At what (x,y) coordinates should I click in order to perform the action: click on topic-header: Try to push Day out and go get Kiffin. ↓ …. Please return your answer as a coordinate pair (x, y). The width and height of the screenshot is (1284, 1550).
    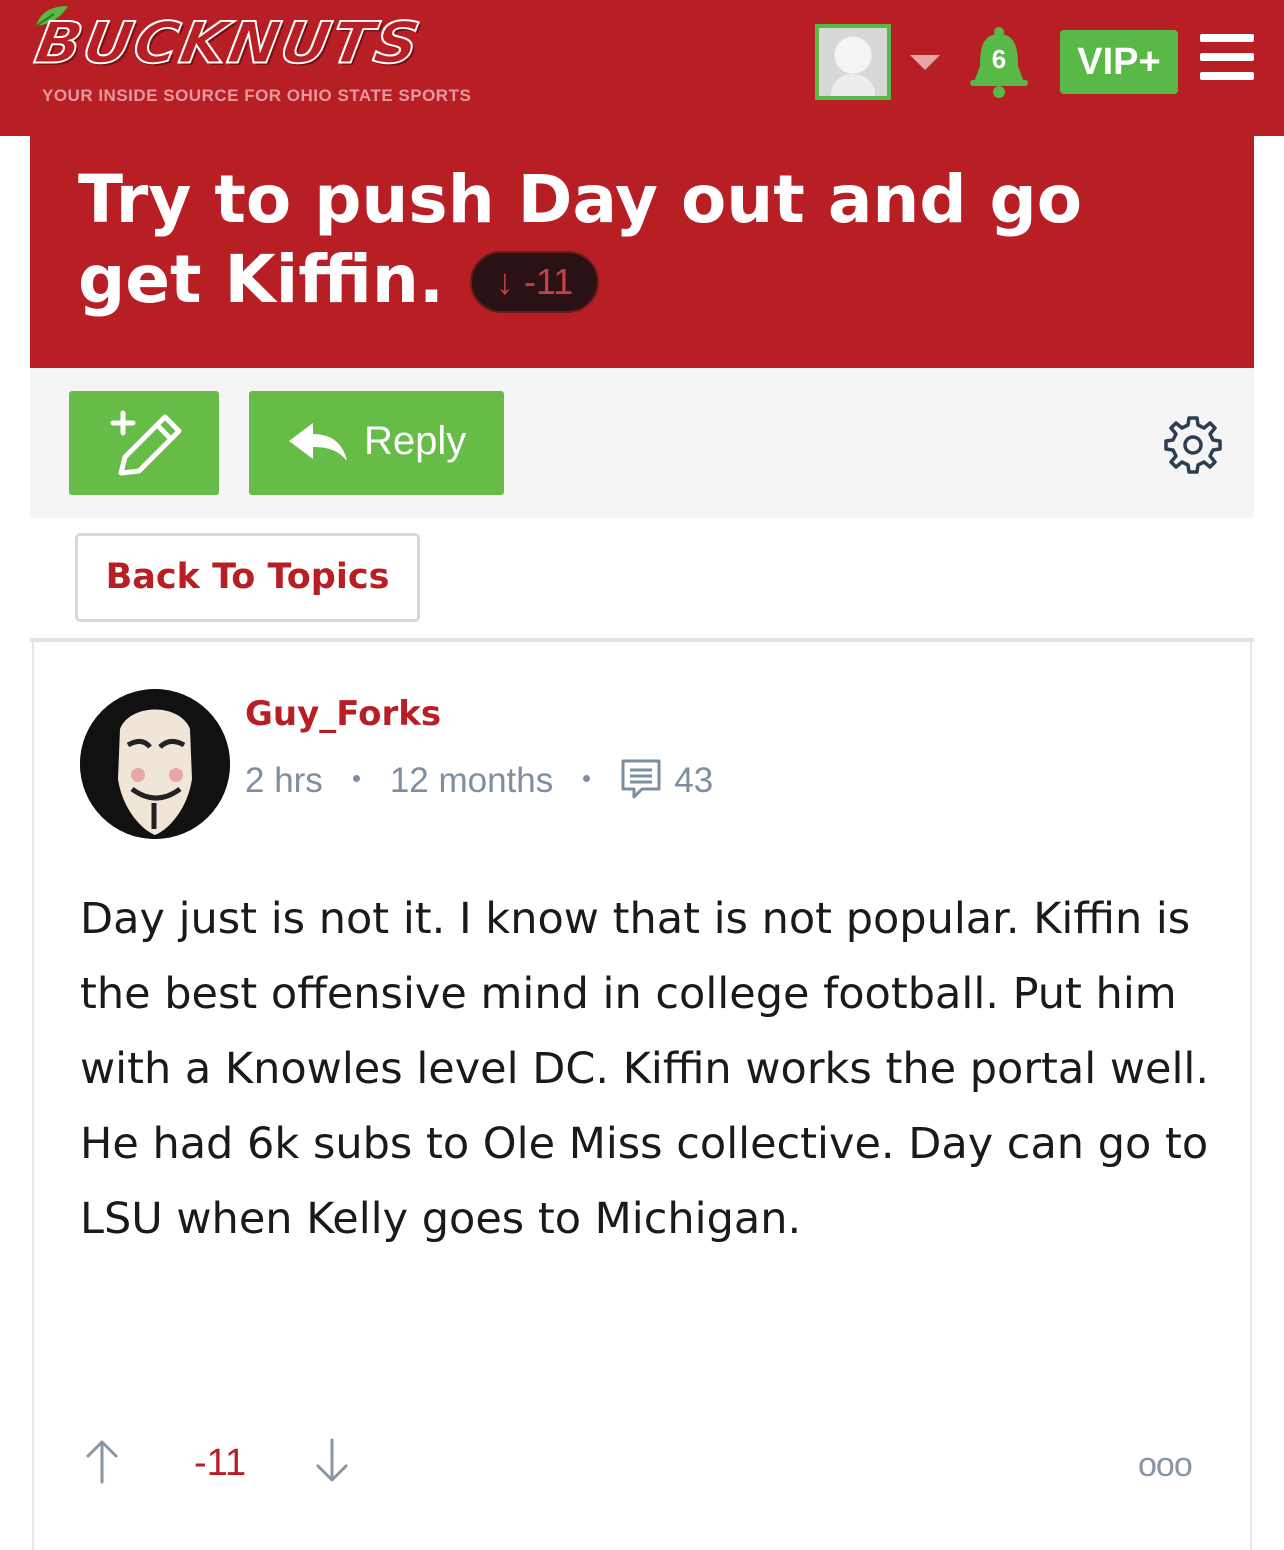
    Looking at the image, I should click on (642, 252).